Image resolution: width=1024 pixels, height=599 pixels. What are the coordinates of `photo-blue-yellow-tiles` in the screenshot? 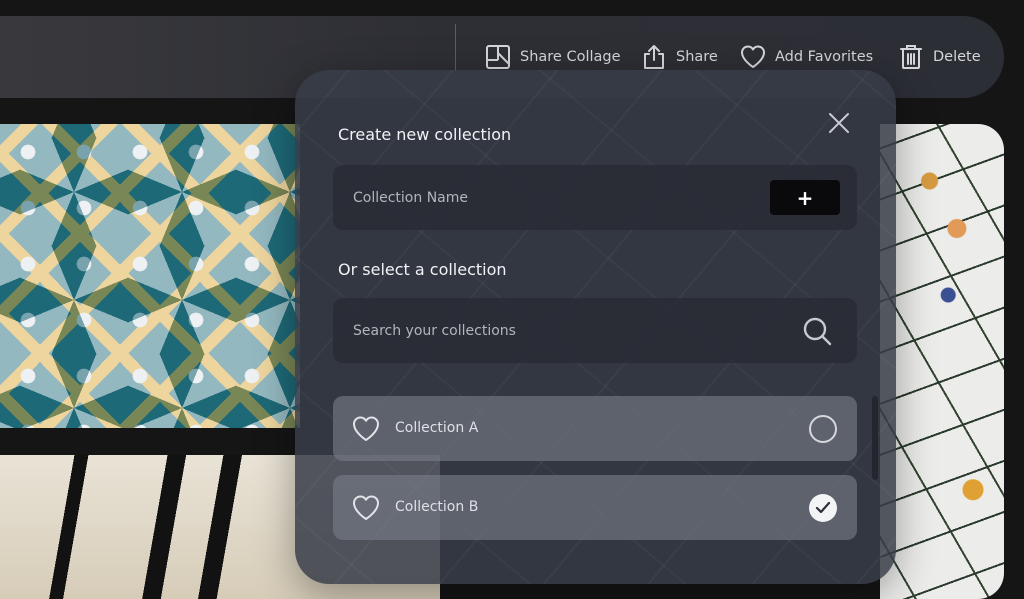 It's located at (150, 276).